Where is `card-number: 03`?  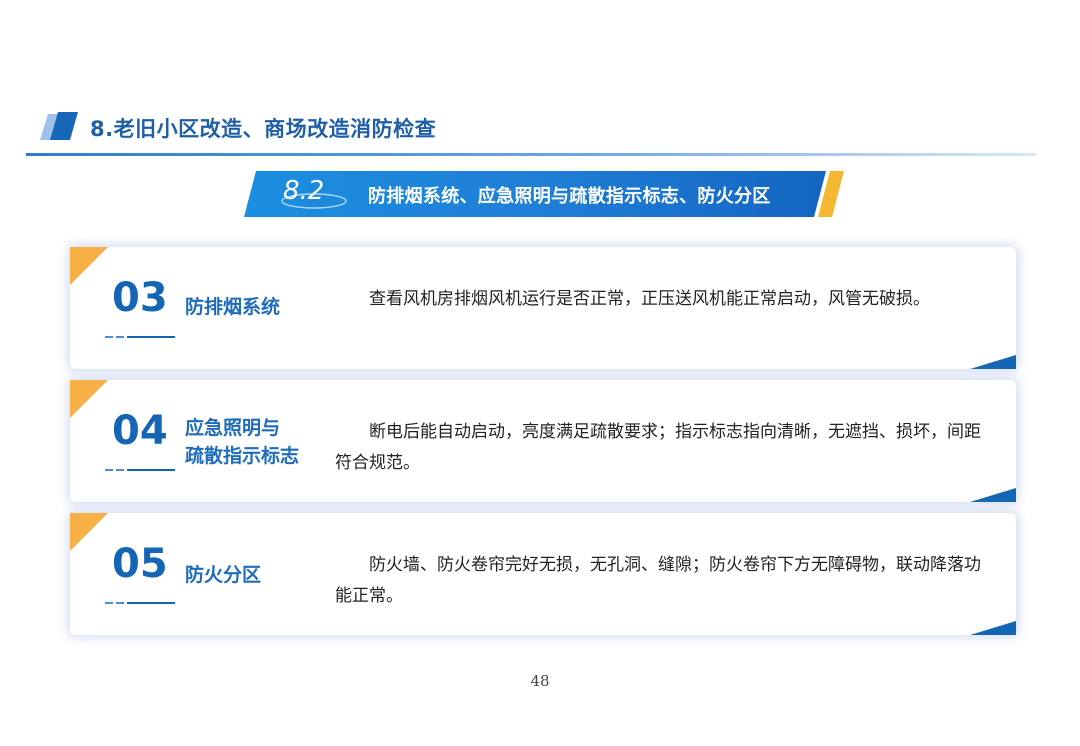 card-number: 03 is located at coordinates (140, 298).